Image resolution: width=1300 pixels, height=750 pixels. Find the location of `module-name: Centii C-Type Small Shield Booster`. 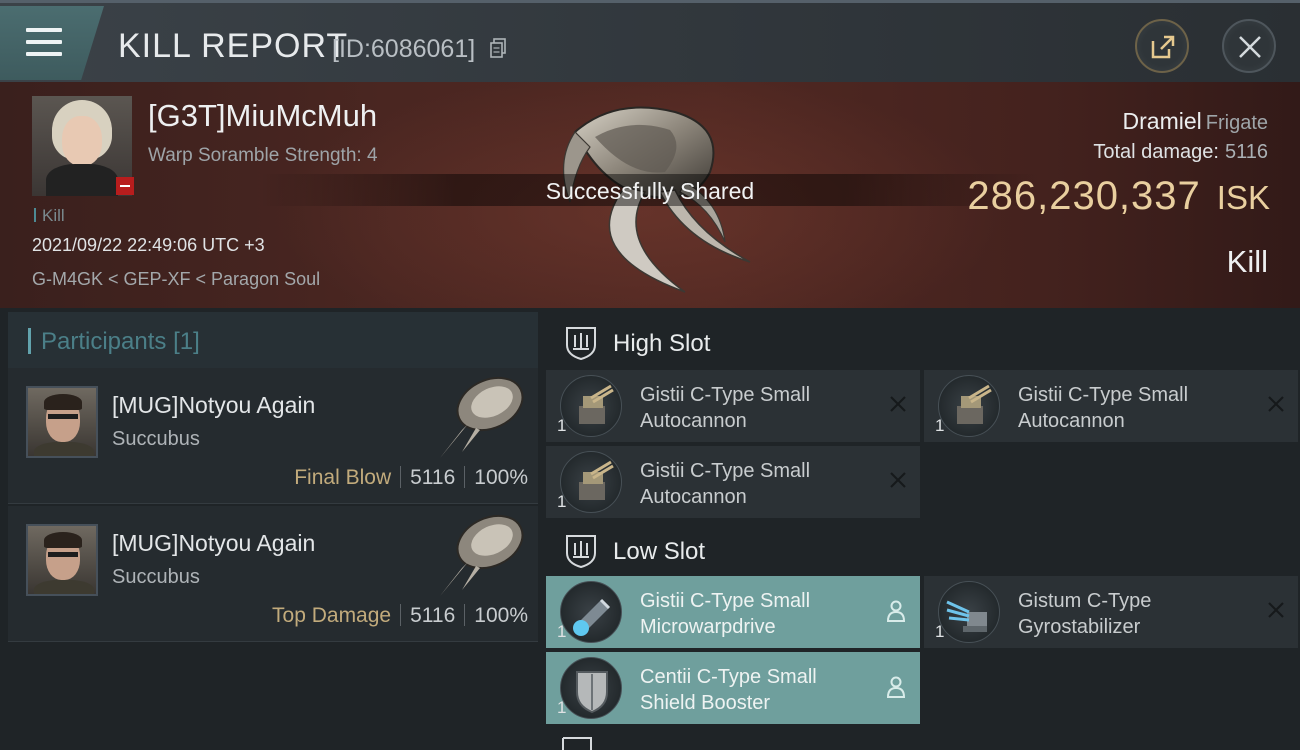

module-name: Centii C-Type Small Shield Booster is located at coordinates (728, 690).